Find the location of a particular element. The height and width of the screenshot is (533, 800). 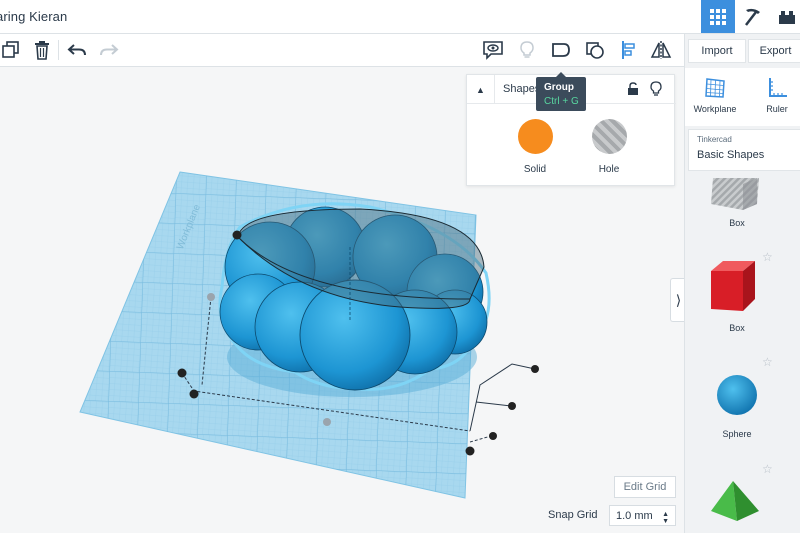

inspector-collapse-button: ▲ is located at coordinates (481, 89).